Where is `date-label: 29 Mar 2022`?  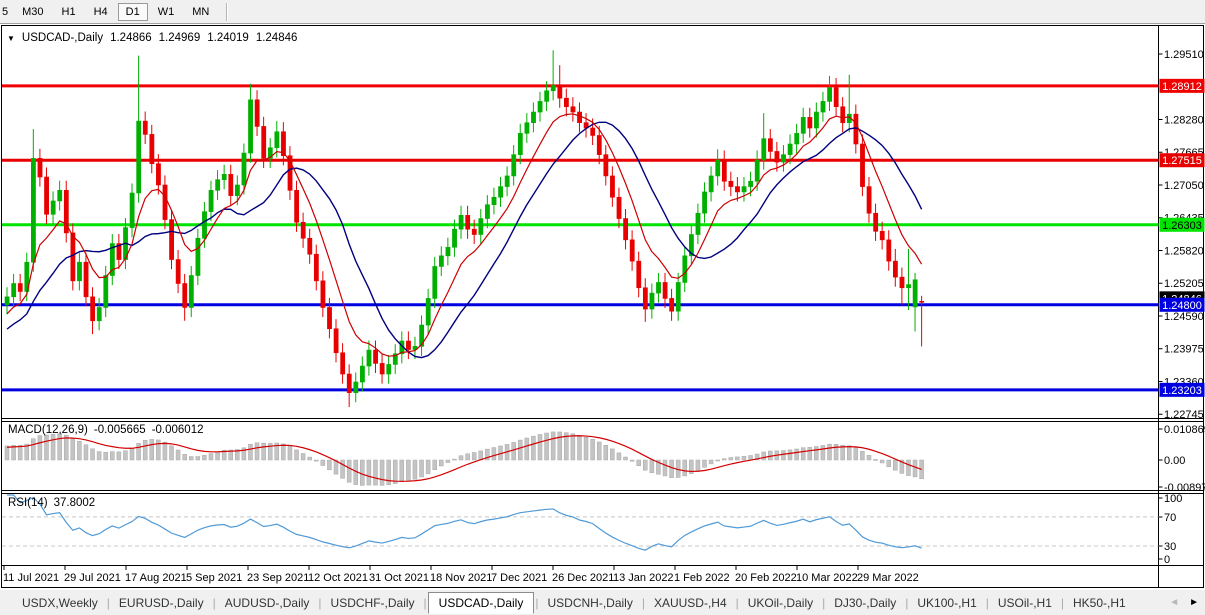
date-label: 29 Mar 2022 is located at coordinates (888, 578).